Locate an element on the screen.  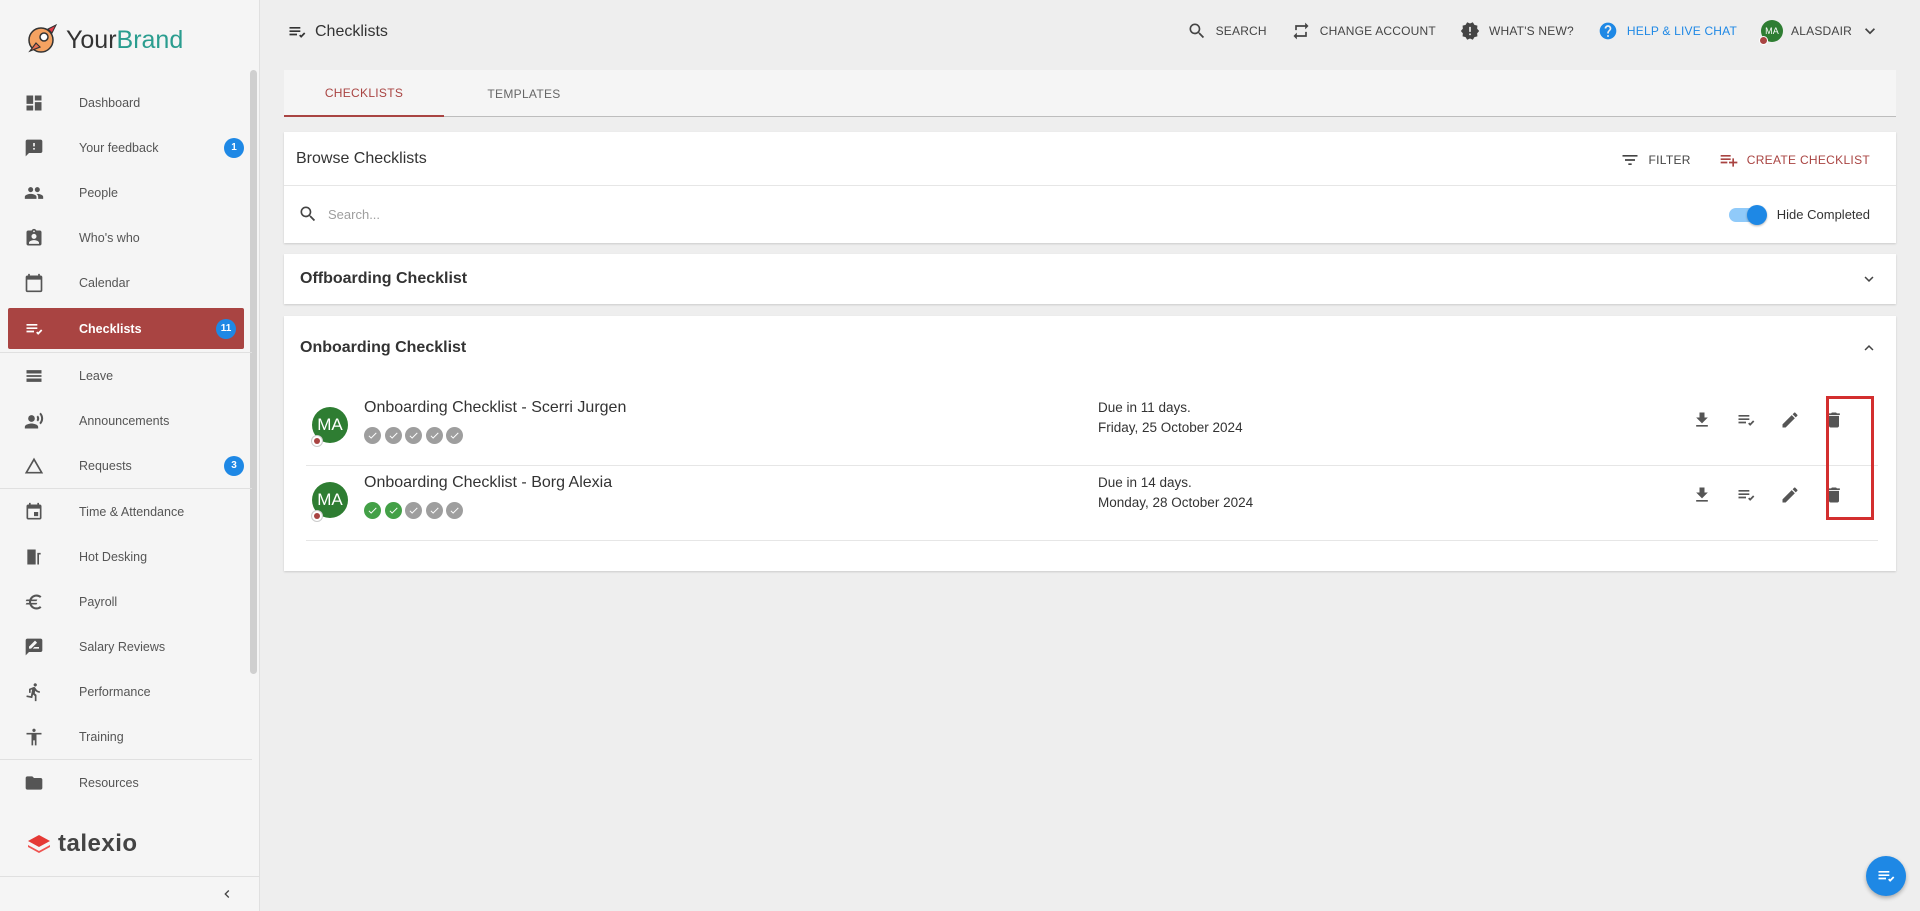
sidebar-item-hot-desking: Hot Desking is located at coordinates (126, 556).